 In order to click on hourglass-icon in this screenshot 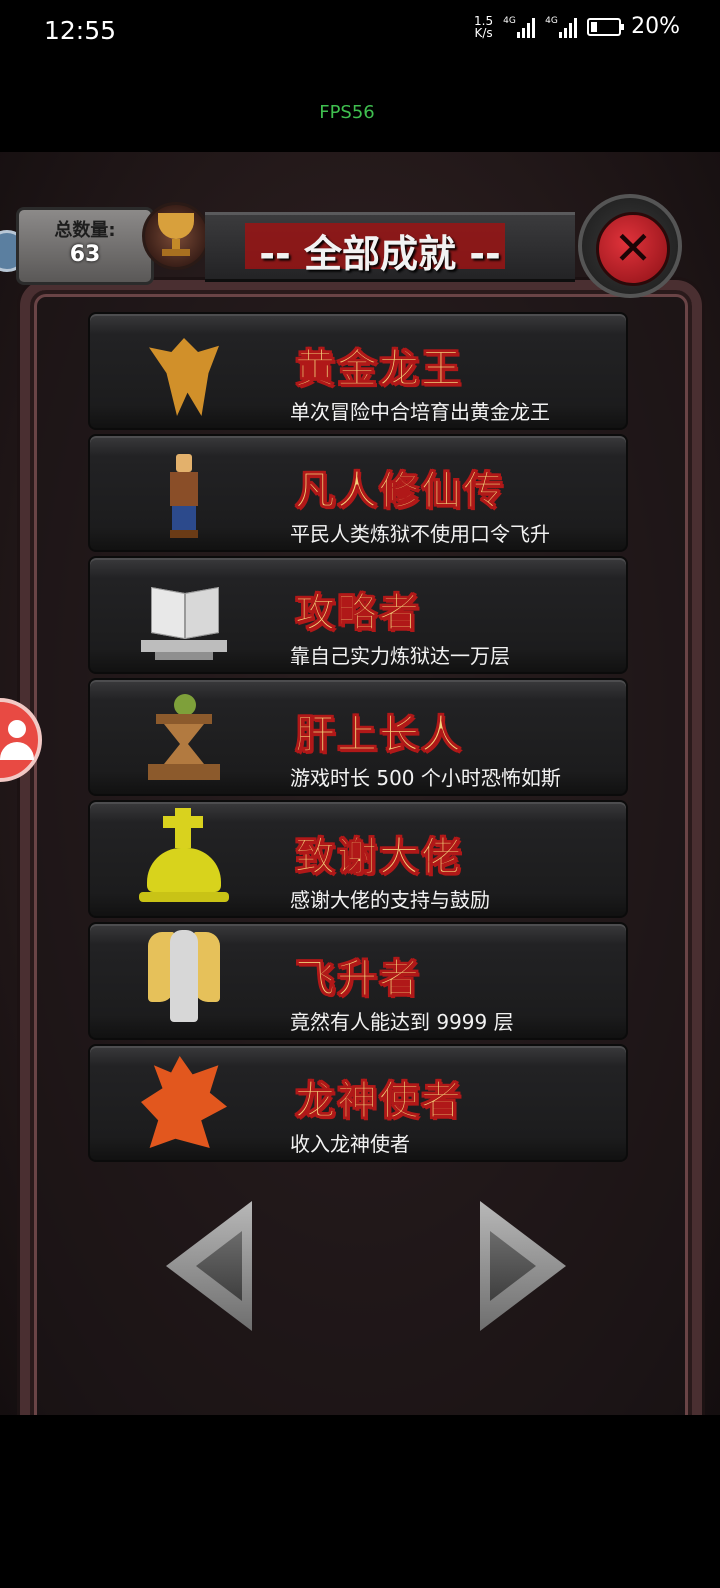, I will do `click(184, 738)`.